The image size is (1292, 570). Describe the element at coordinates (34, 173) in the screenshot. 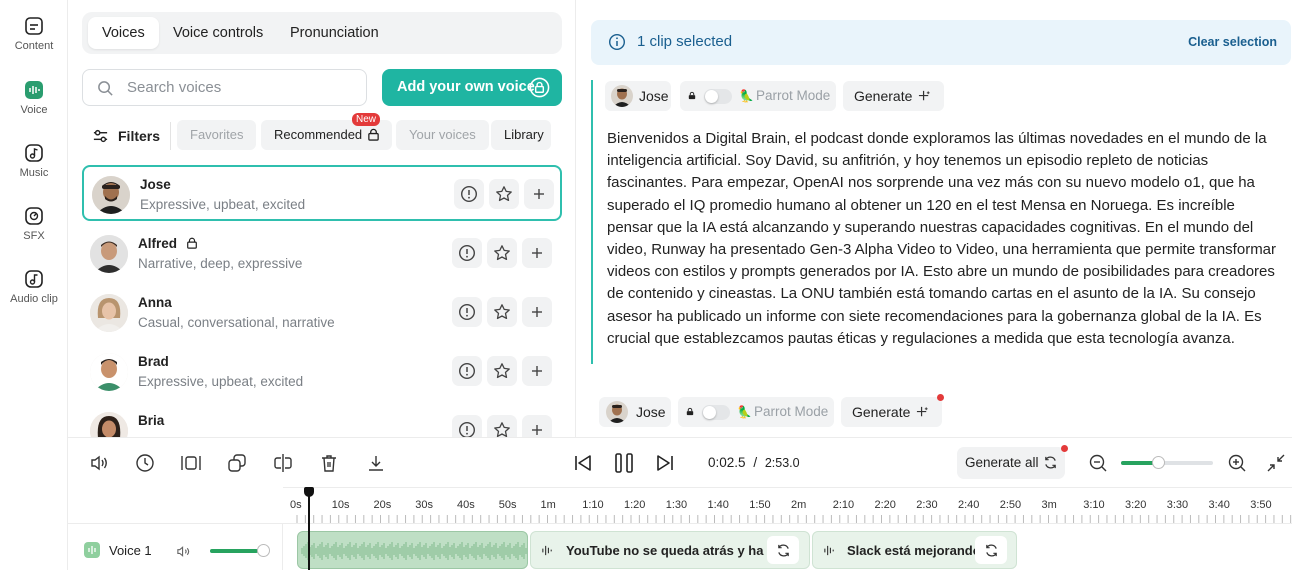

I see `rail-label-music: Music` at that location.